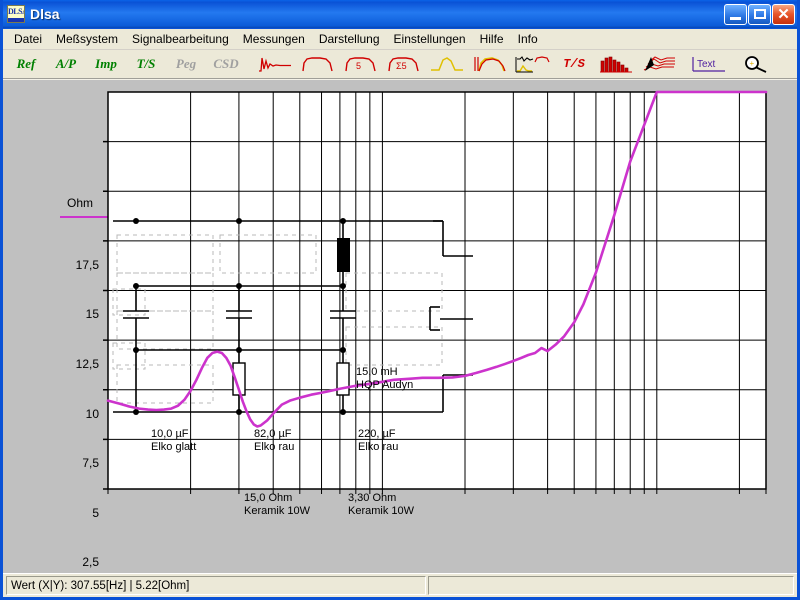  I want to click on ap-button: A/P, so click(66, 64).